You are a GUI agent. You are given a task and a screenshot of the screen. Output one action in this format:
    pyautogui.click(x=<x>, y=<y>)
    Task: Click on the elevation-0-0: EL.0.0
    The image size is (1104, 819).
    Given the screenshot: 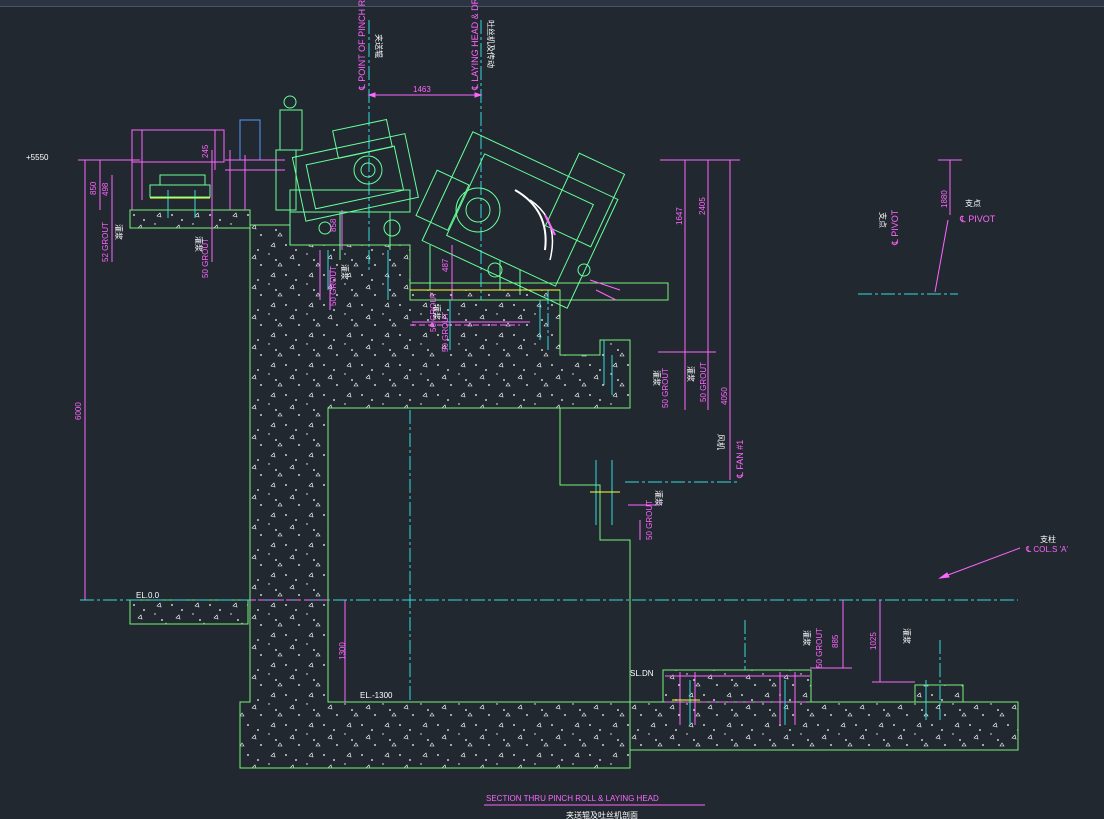 What is the action you would take?
    pyautogui.click(x=148, y=595)
    